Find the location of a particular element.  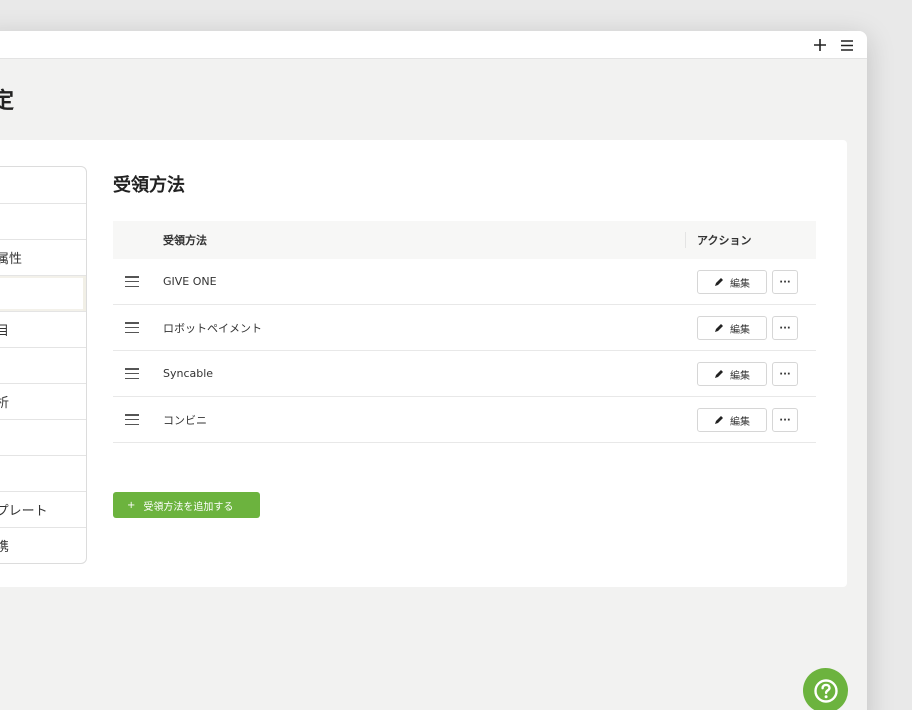

plus-icon: + is located at coordinates (131, 505).